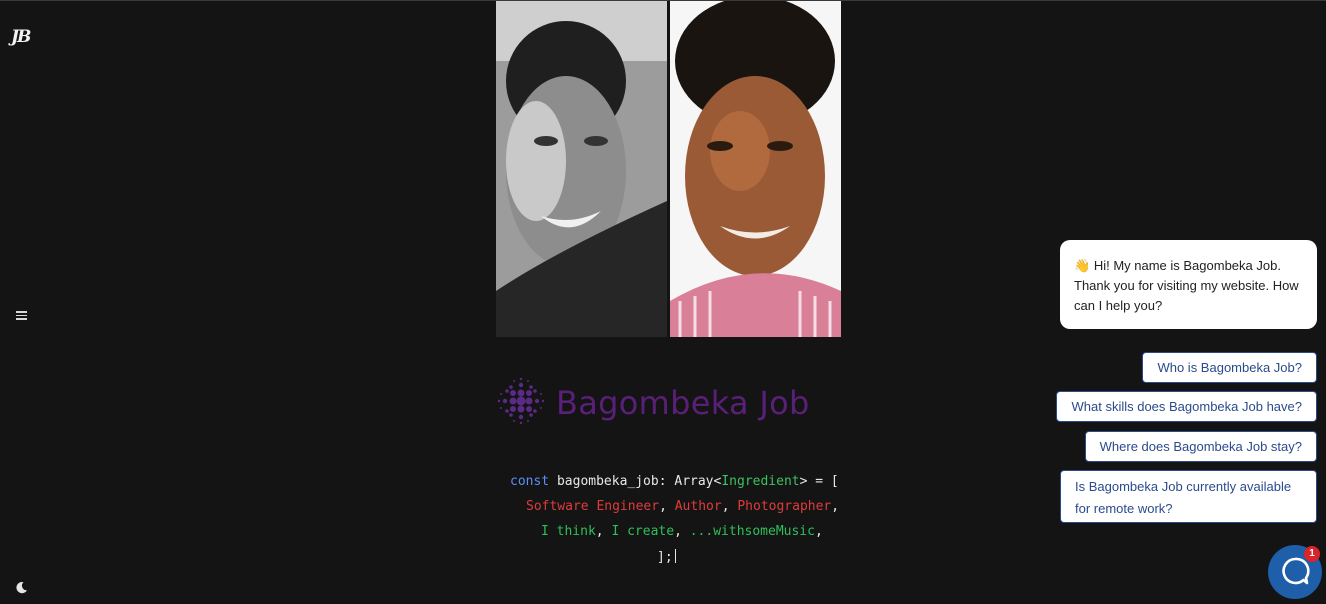 The image size is (1326, 604). I want to click on code-line-4: ];, so click(666, 557).